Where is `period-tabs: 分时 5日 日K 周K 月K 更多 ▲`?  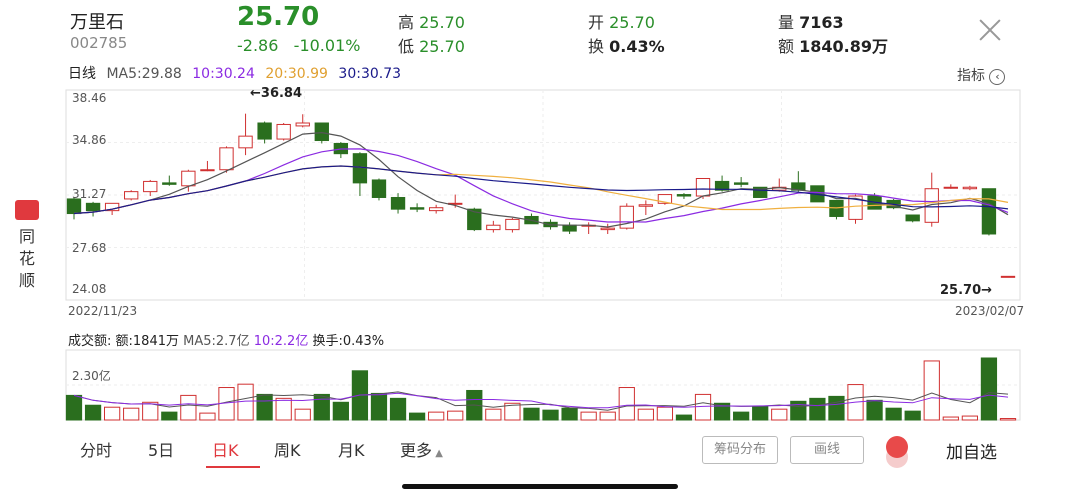 period-tabs: 分时 5日 日K 周K 月K 更多 ▲ is located at coordinates (540, 452).